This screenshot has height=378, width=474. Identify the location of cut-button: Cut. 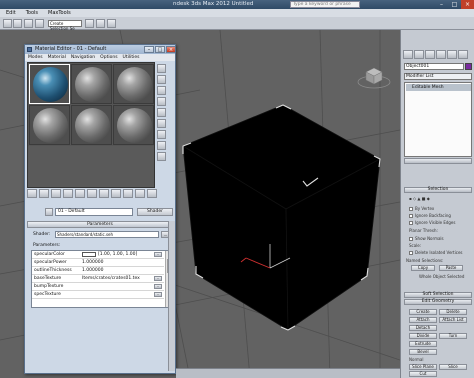
(423, 374).